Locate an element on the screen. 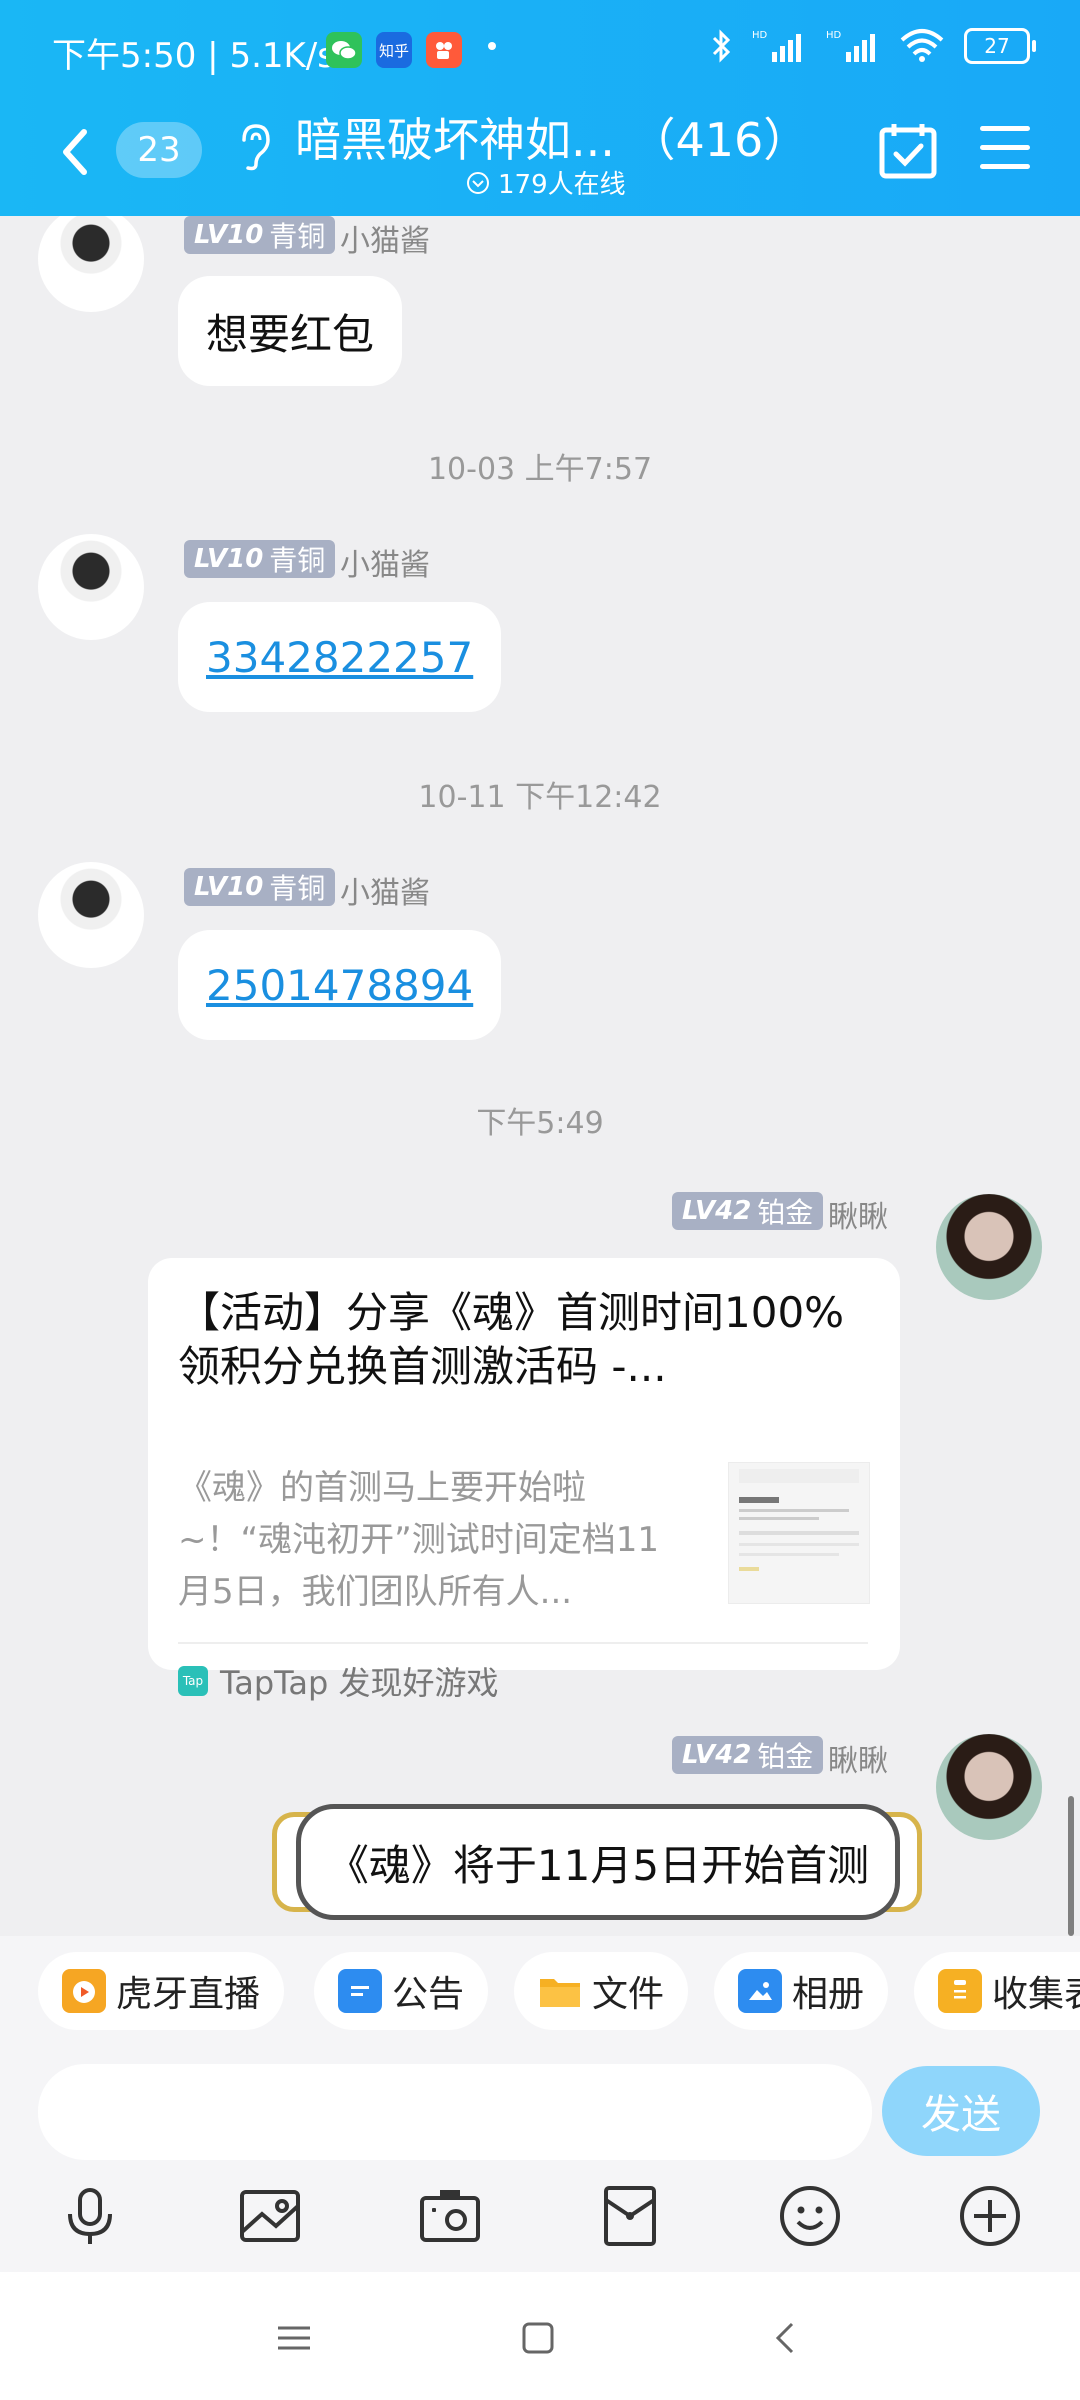 The width and height of the screenshot is (1080, 2400). chip-announcement: 公告 is located at coordinates (401, 1991).